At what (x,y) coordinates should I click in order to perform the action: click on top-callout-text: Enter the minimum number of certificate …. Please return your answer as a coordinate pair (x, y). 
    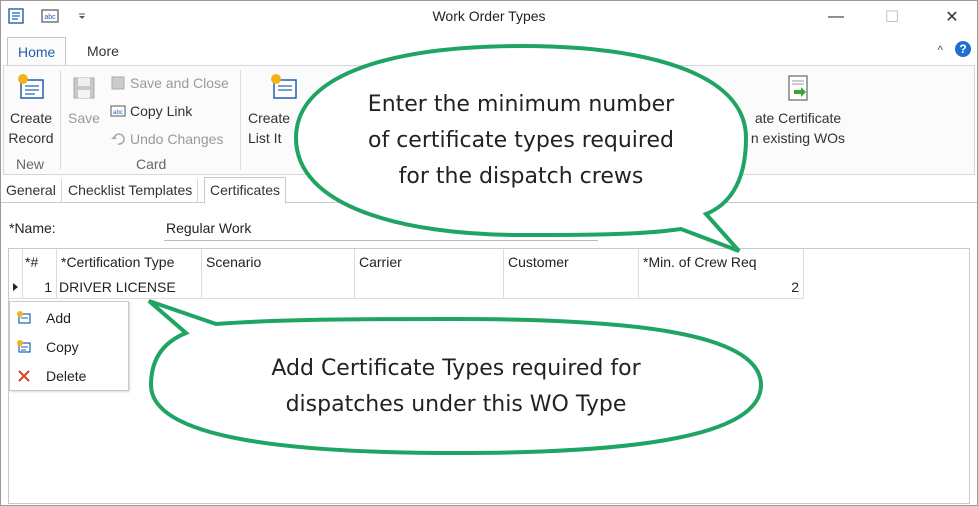
    Looking at the image, I should click on (521, 140).